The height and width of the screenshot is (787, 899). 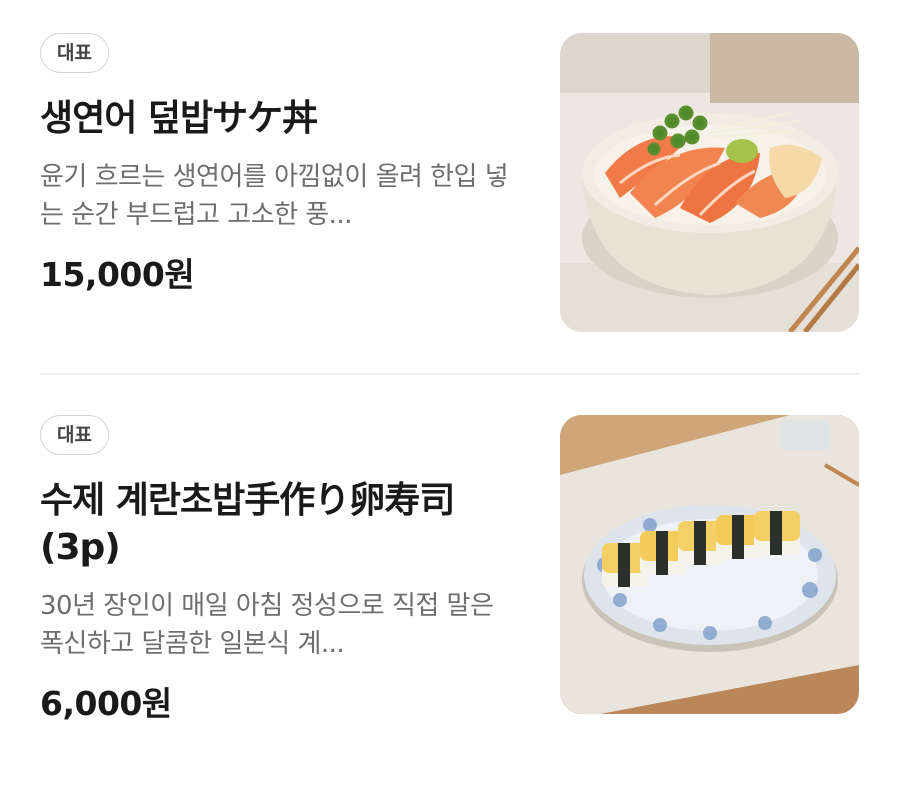 I want to click on menu-item-price: 6,000원, so click(x=106, y=703).